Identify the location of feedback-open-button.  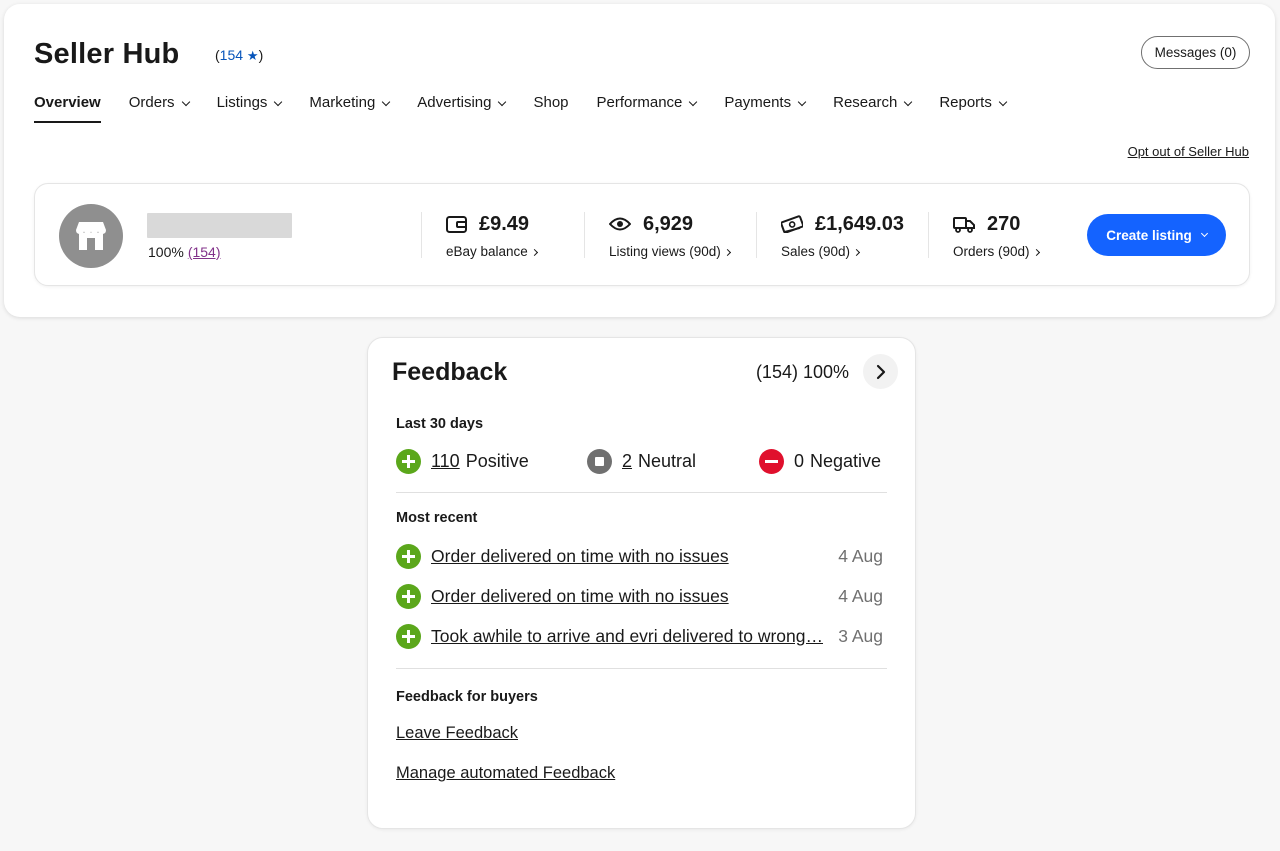
(880, 371).